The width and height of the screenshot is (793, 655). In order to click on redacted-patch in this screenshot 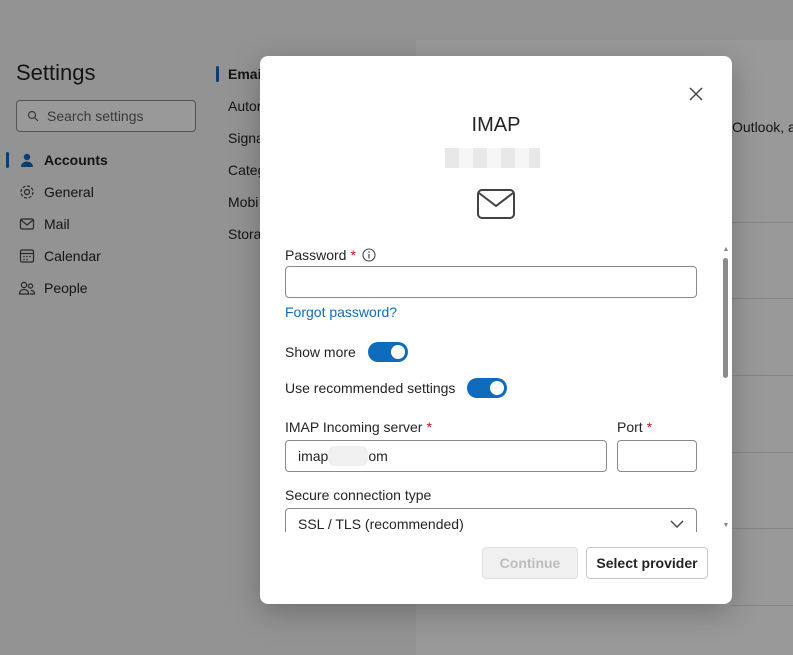, I will do `click(348, 456)`.